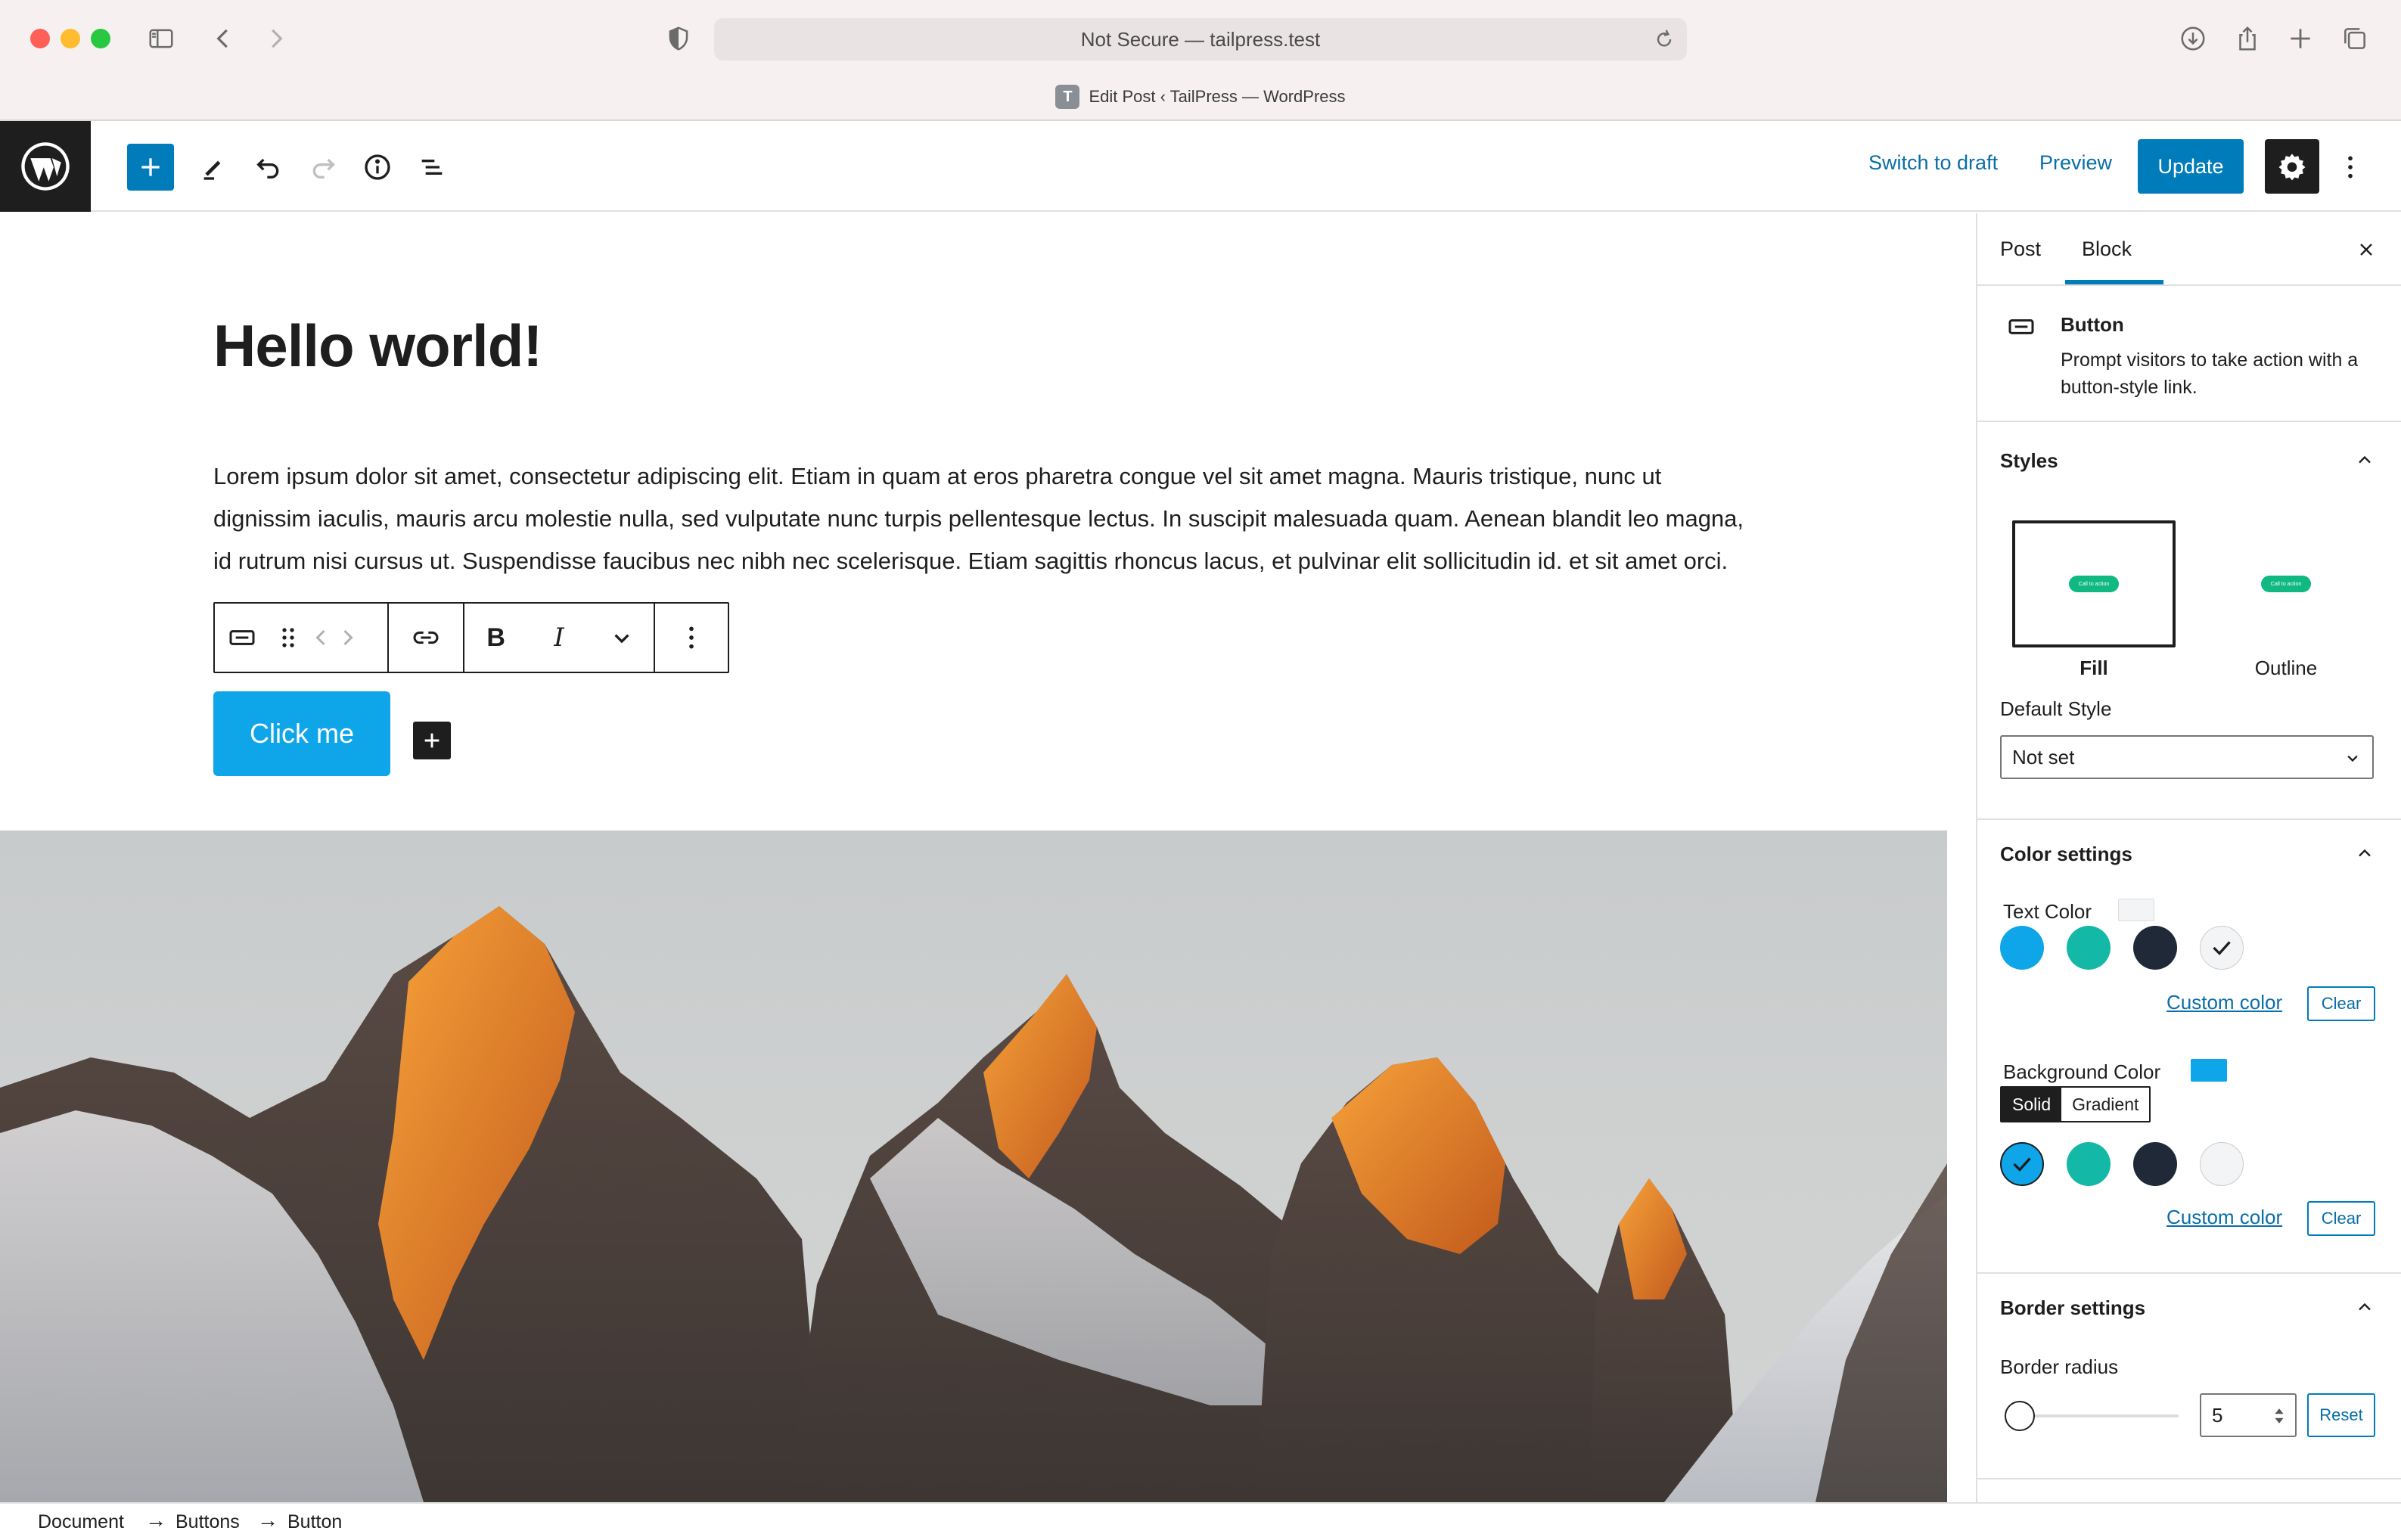 This screenshot has height=1540, width=2401. Describe the element at coordinates (301, 733) in the screenshot. I see `button-block: Click me` at that location.